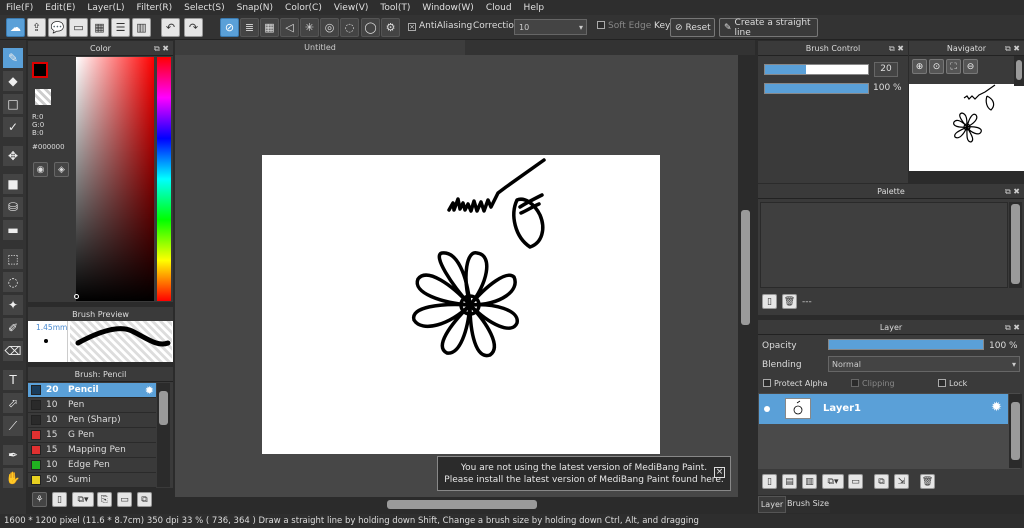 The image size is (1024, 528). Describe the element at coordinates (444, 8) in the screenshot. I see `menu-window: Window(W)` at that location.